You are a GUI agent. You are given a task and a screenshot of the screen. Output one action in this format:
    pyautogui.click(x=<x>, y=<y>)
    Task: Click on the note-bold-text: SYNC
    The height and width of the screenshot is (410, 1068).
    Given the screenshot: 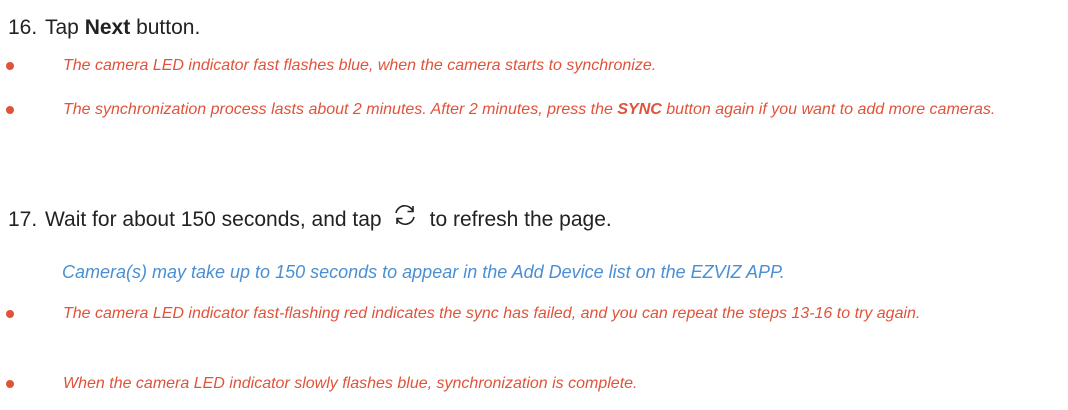 What is the action you would take?
    pyautogui.click(x=639, y=109)
    